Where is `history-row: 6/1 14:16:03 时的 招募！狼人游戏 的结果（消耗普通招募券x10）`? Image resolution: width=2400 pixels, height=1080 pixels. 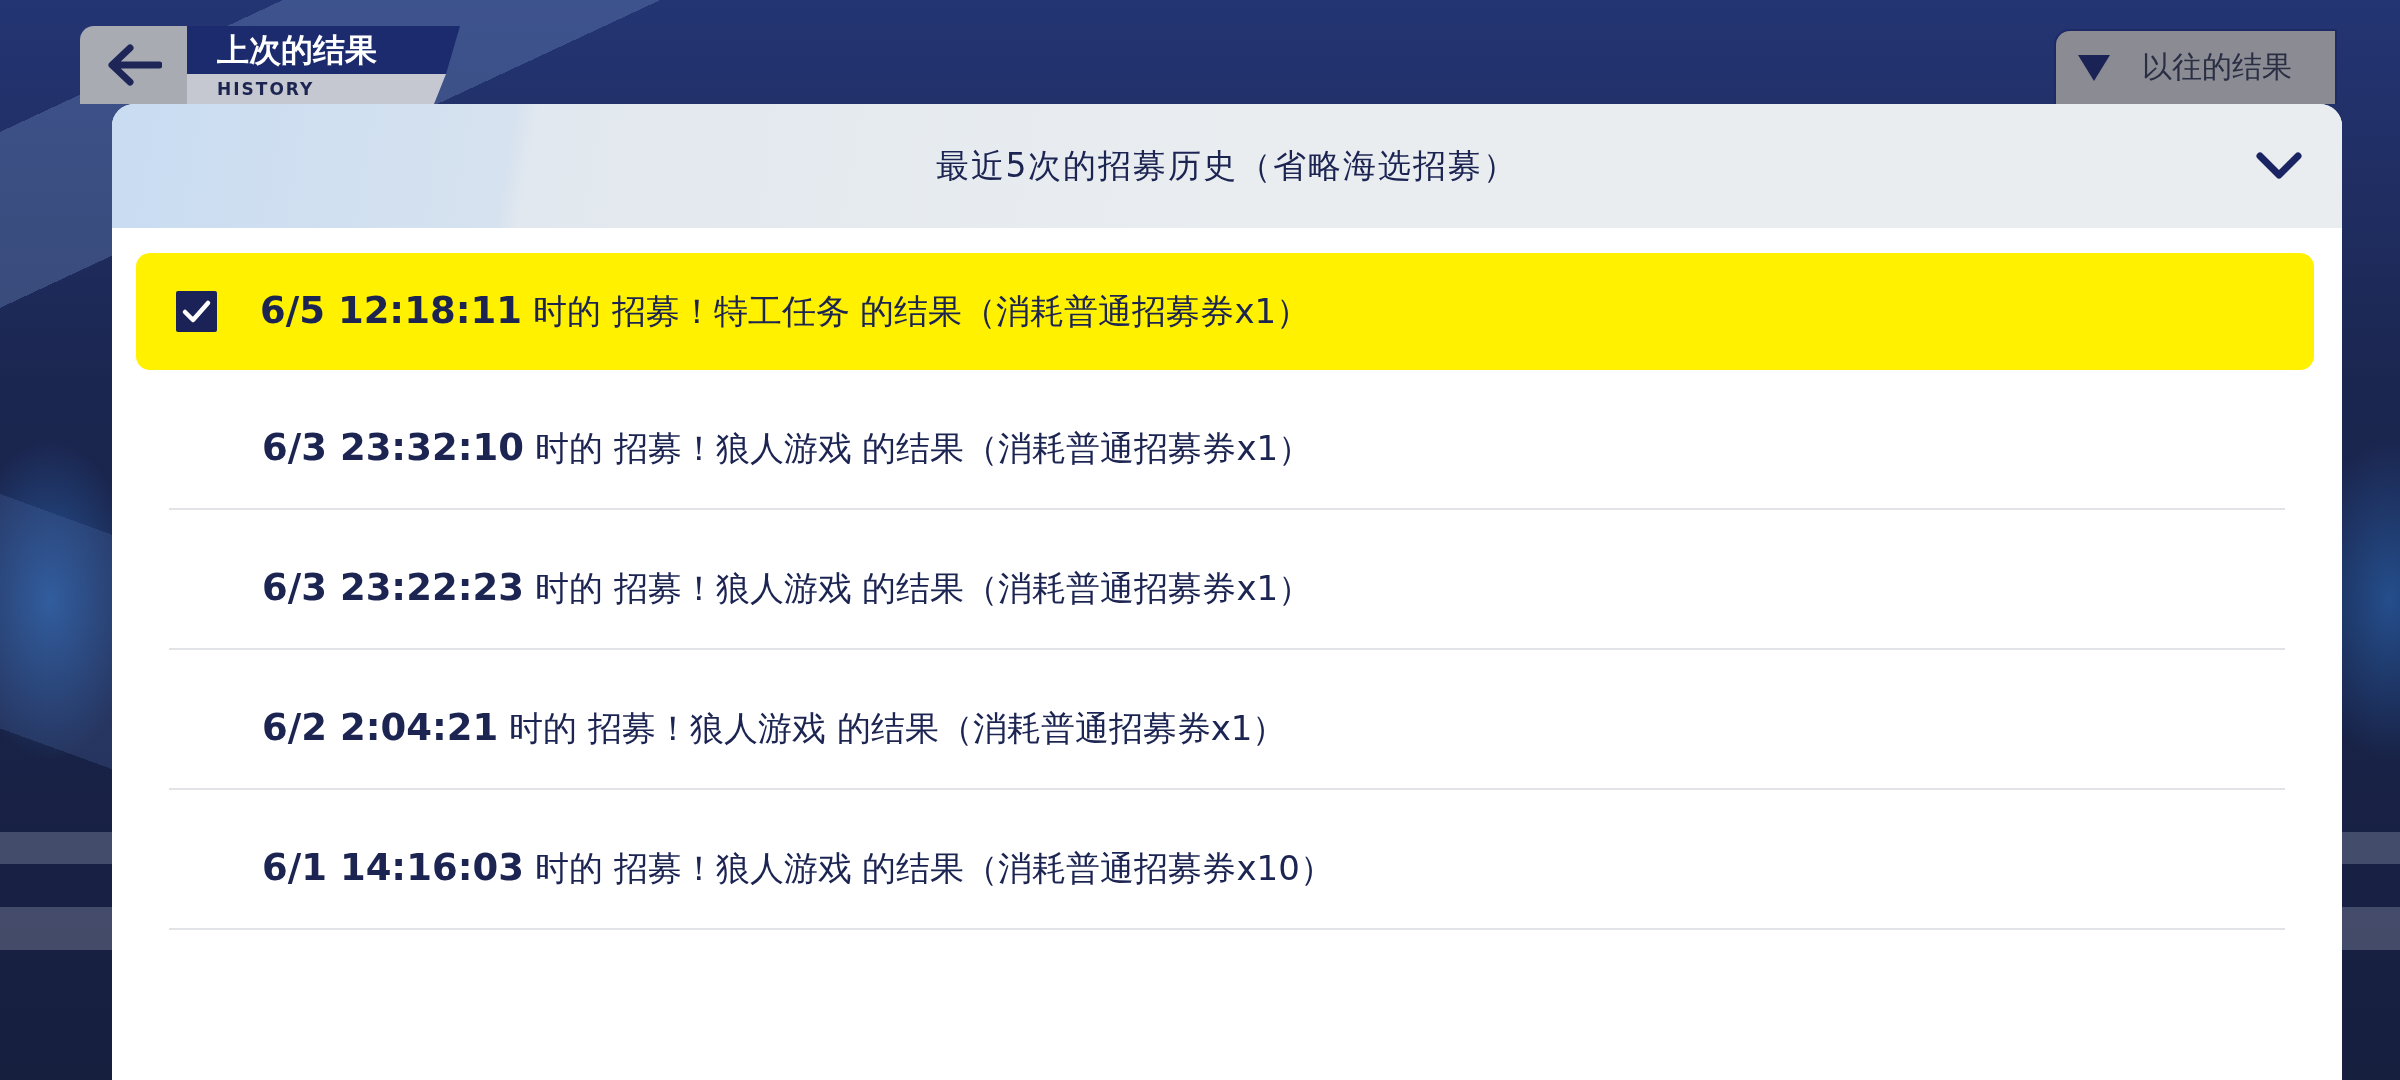 history-row: 6/1 14:16:03 时的 招募！狼人游戏 的结果（消耗普通招募券x10） is located at coordinates (1227, 860).